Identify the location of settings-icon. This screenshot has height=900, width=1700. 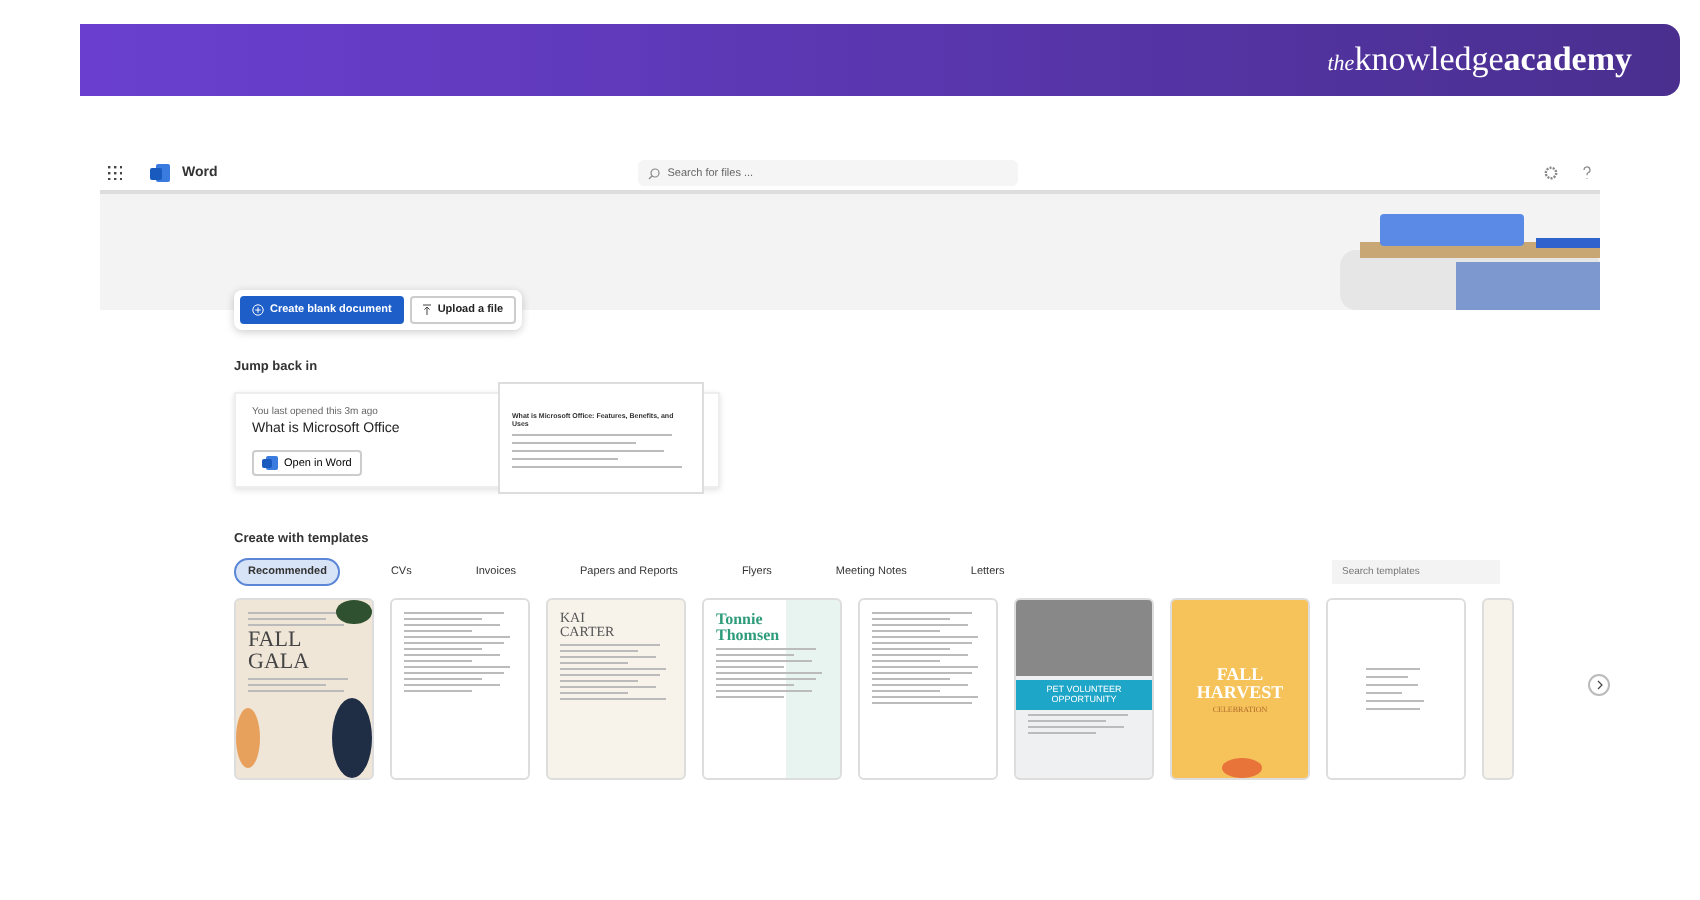
(1551, 173).